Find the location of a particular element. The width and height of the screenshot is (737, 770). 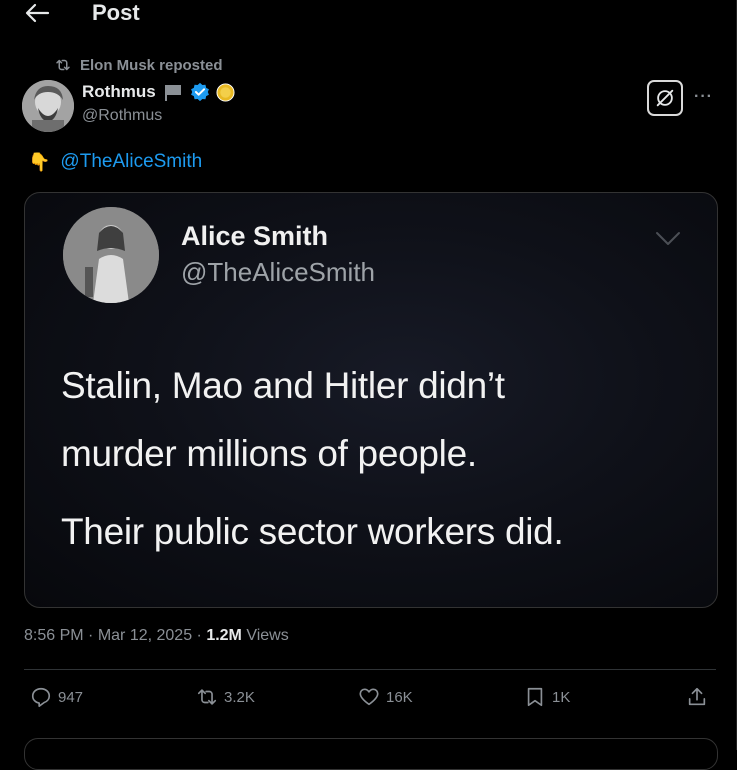

media-text-line: Stalin, Mao and Hitler didn’t is located at coordinates (283, 385).